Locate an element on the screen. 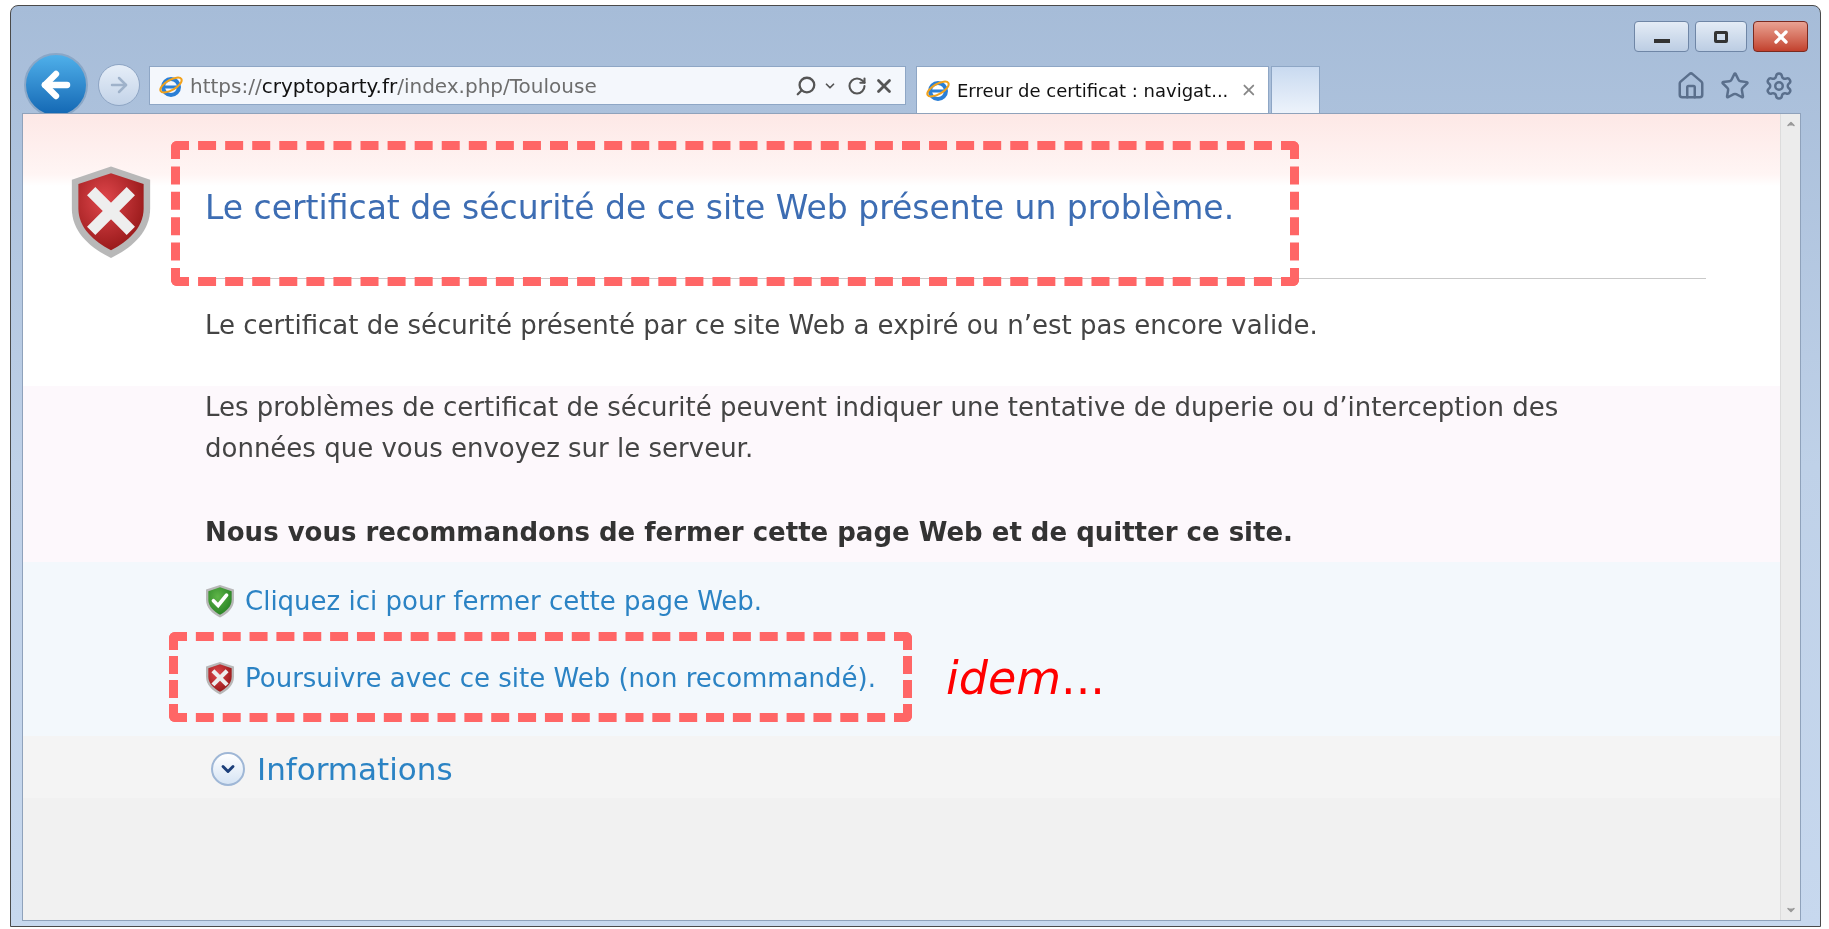  recommendation-text: Nous vous recommandons de fermer cette page Web et de quitter ce site. is located at coordinates (749, 532).